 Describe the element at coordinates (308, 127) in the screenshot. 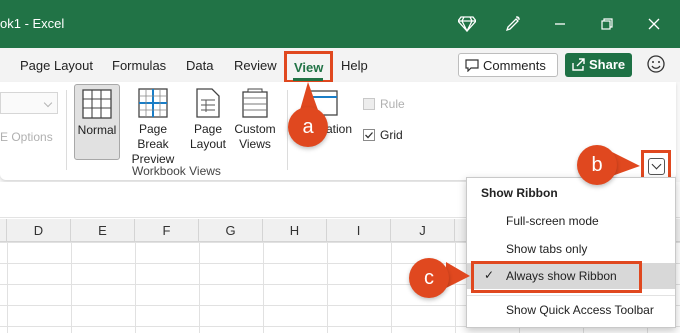

I see `callout-a: a` at that location.